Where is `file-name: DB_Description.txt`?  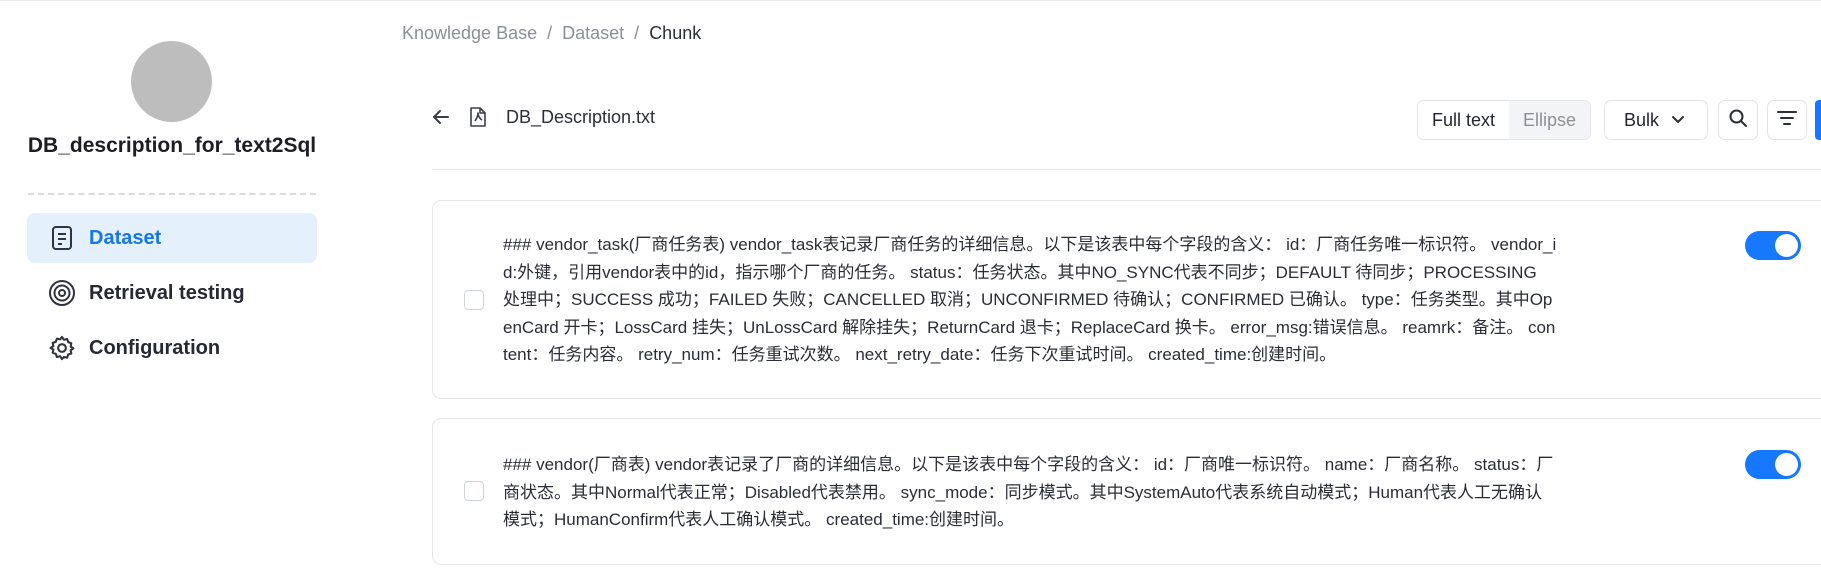
file-name: DB_Description.txt is located at coordinates (581, 117).